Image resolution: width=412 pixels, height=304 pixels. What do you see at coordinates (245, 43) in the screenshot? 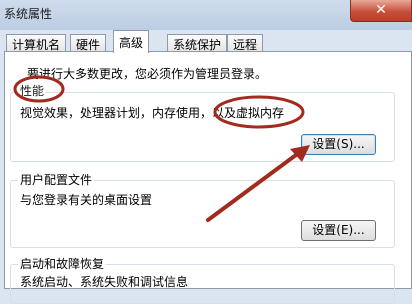
I see `tab-remote: 远程` at bounding box center [245, 43].